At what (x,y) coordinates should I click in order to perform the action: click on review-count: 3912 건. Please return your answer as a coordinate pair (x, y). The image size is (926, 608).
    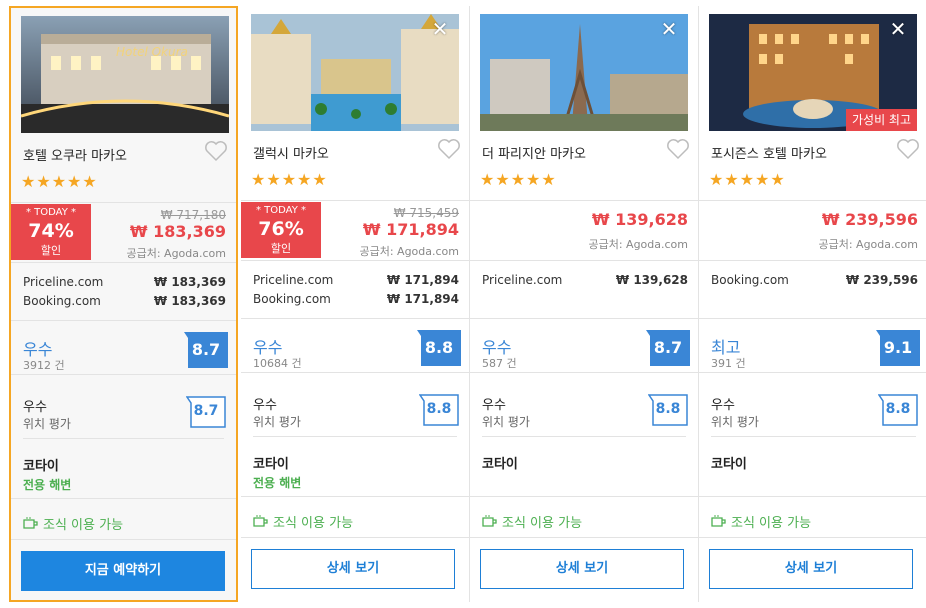
    Looking at the image, I should click on (44, 365).